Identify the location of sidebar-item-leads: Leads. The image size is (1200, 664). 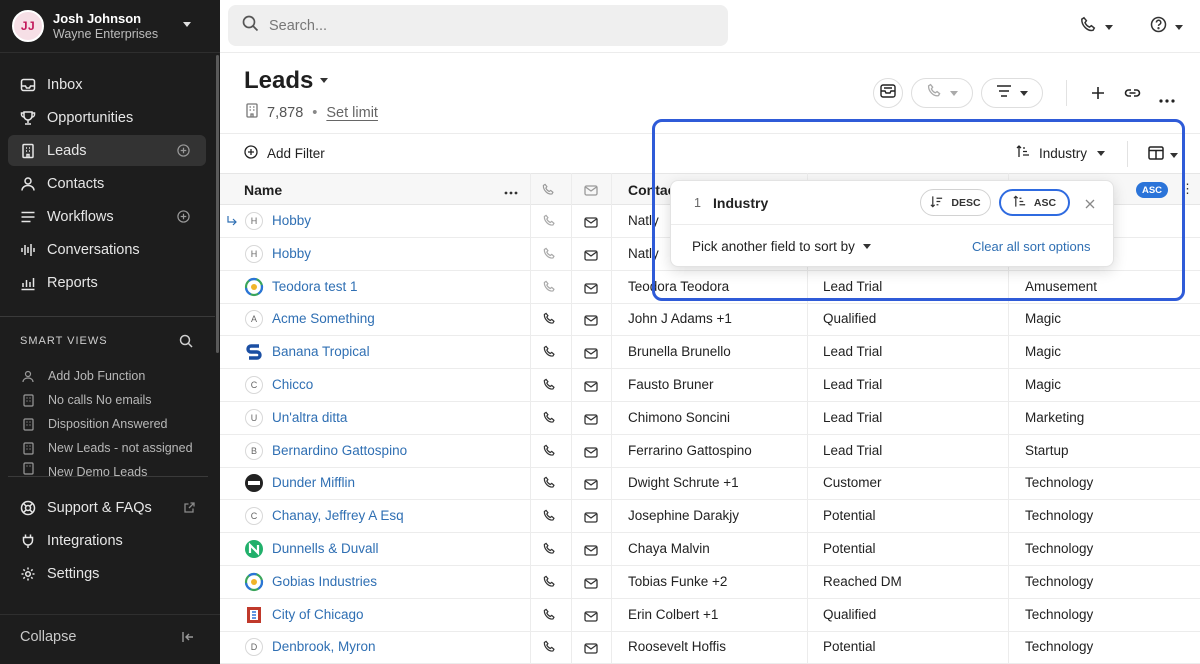
(107, 150).